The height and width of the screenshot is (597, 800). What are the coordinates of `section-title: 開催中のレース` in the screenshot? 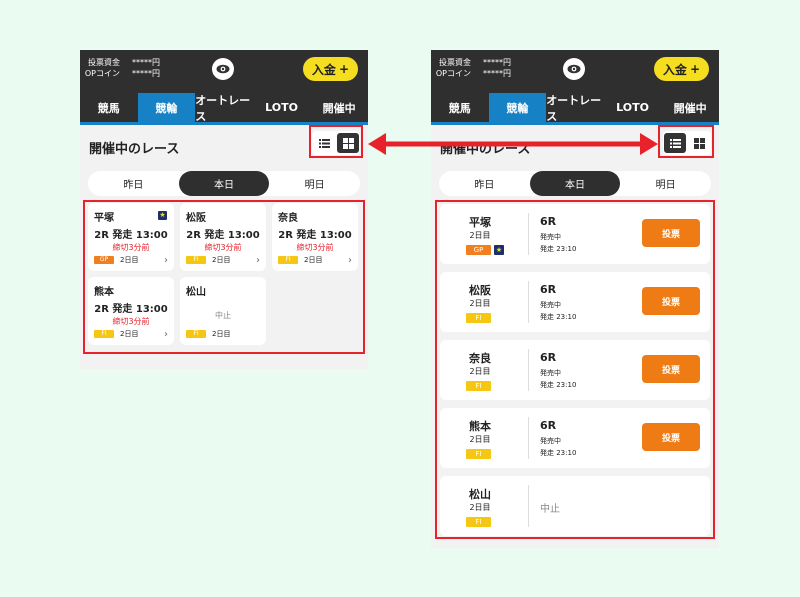 It's located at (134, 149).